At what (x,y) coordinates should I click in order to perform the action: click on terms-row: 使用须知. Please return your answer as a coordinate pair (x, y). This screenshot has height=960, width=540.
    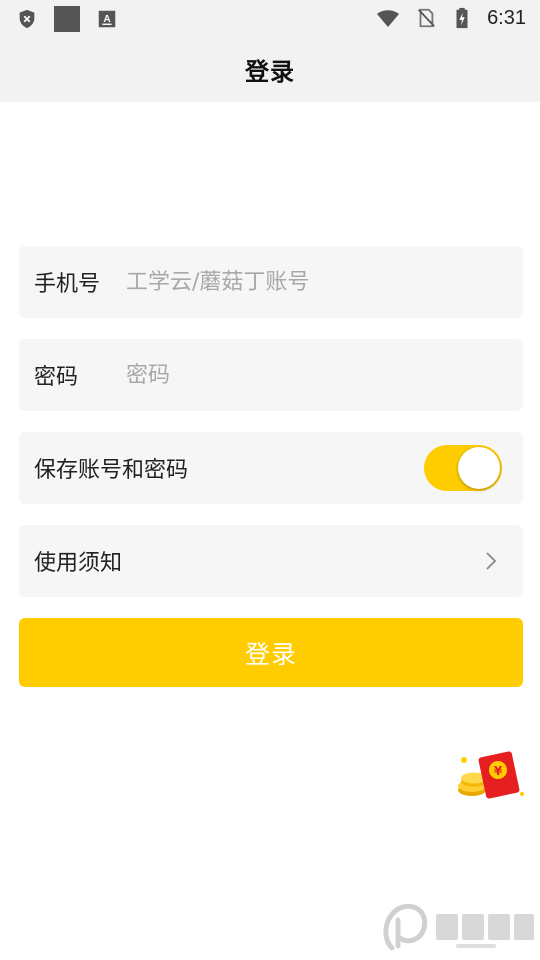
    Looking at the image, I should click on (271, 561).